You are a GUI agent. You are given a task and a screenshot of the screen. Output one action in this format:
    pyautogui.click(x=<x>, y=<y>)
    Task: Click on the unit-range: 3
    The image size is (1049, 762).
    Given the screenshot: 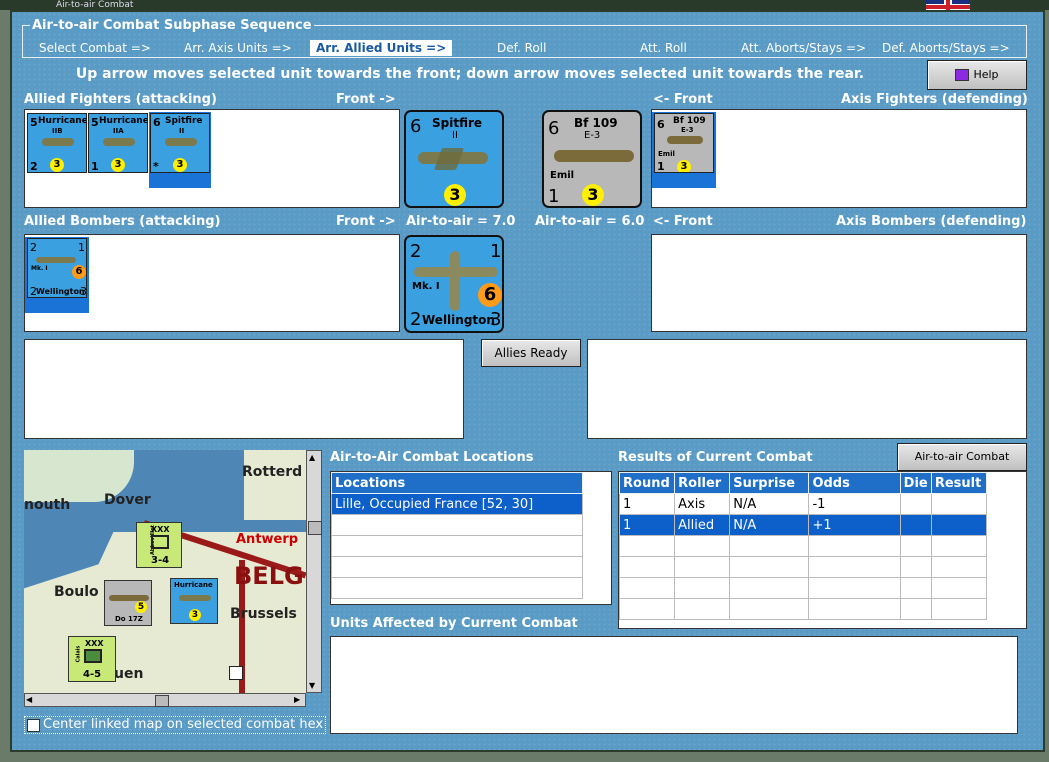 What is the action you would take?
    pyautogui.click(x=684, y=166)
    